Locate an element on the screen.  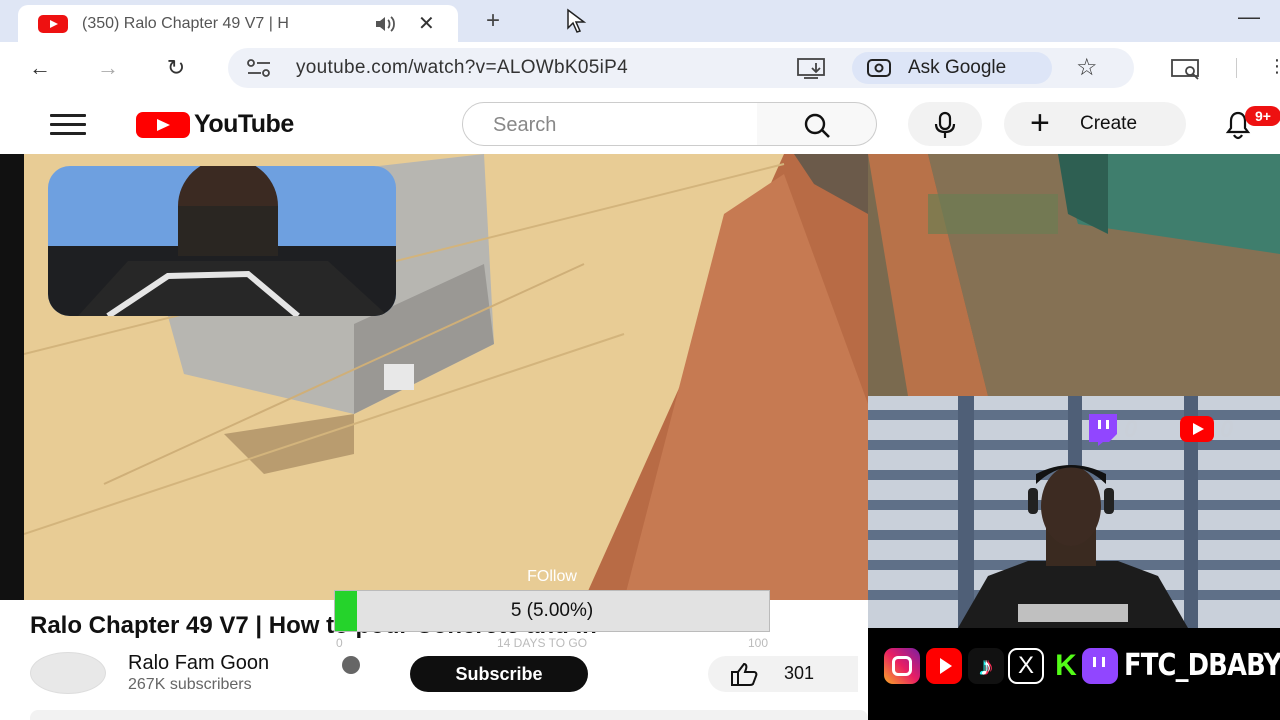
google-lens-icon is located at coordinates (879, 68).